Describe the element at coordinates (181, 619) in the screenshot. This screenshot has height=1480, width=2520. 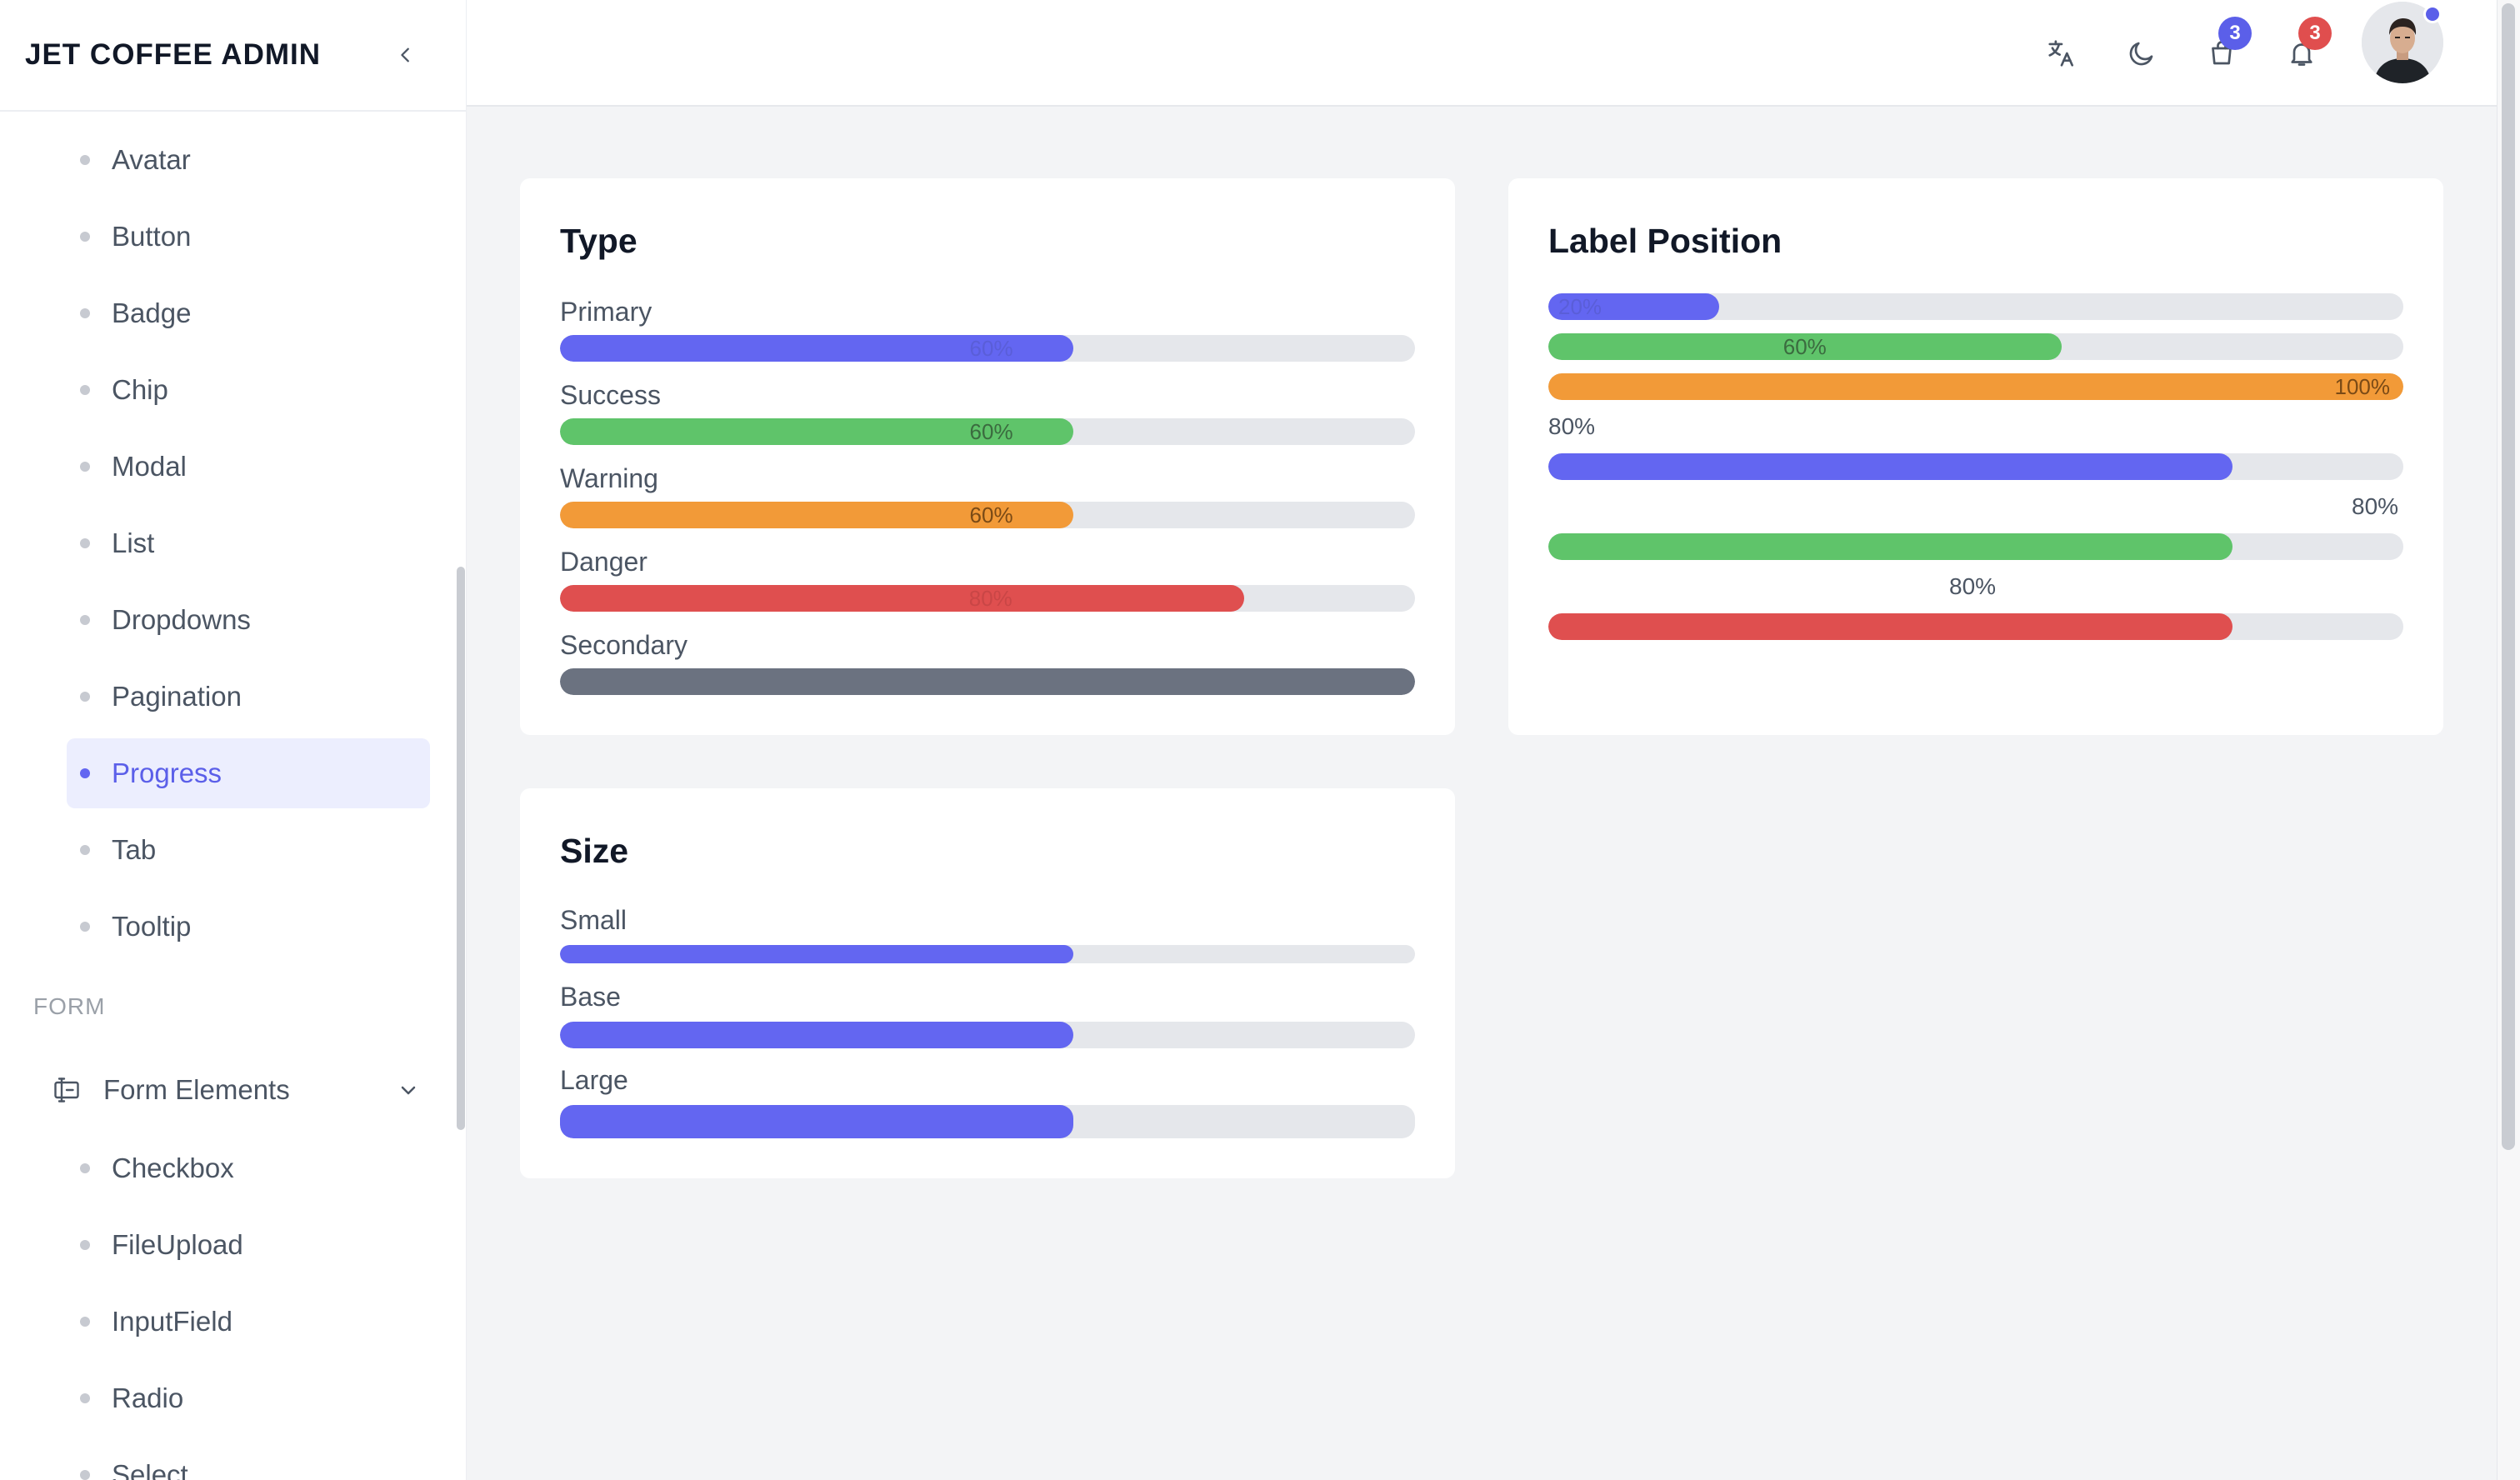
I see `sidebar-item-label: Dropdowns` at that location.